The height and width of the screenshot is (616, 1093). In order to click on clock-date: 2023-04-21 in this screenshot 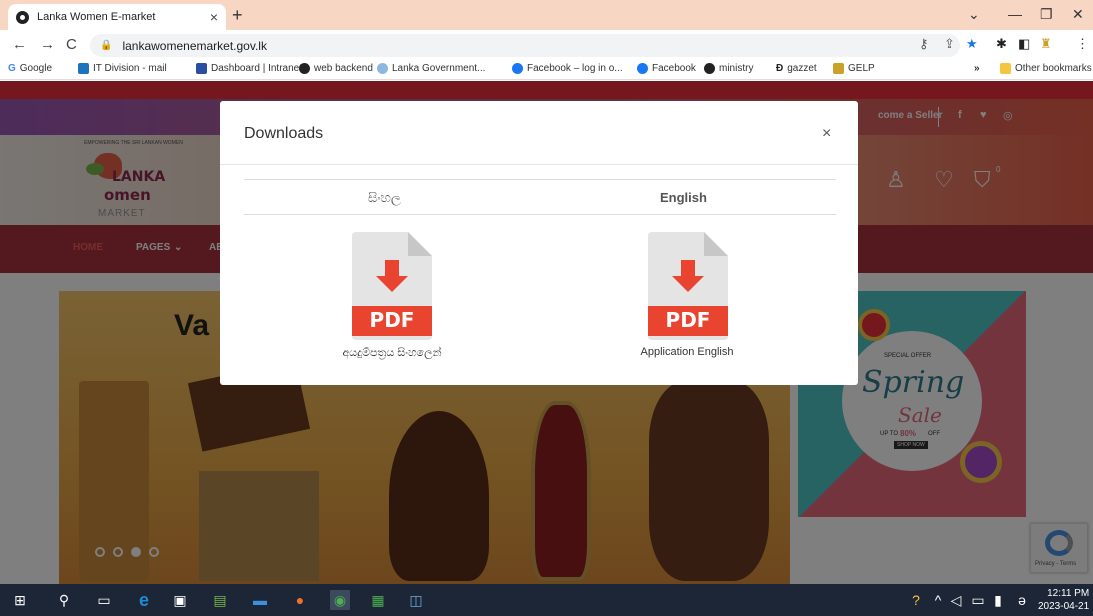, I will do `click(1064, 606)`.